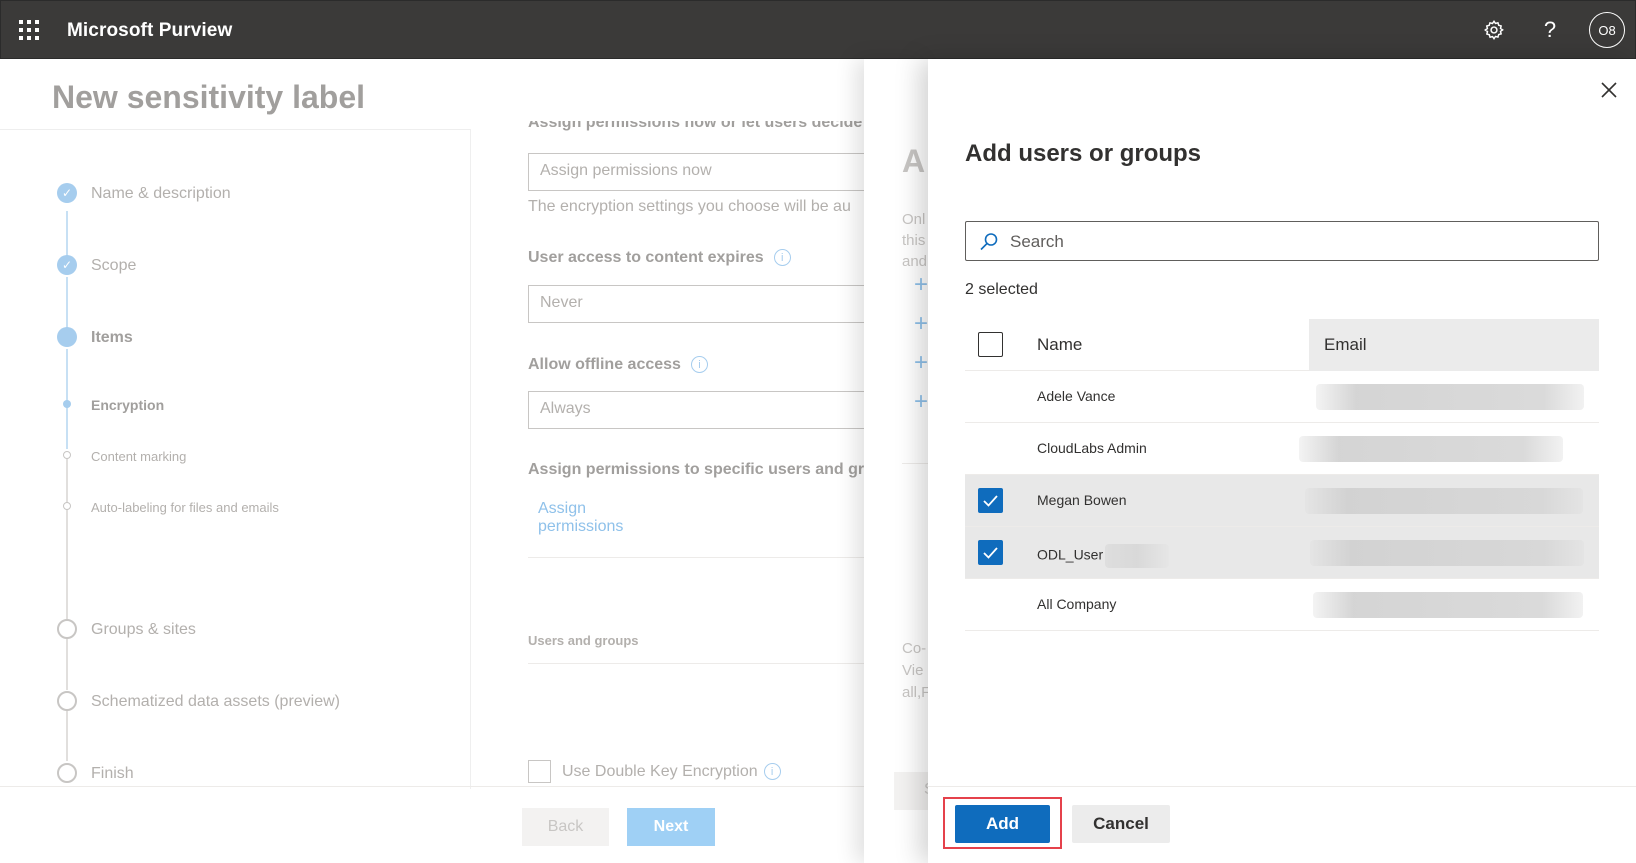  I want to click on wizard-divider, so click(470, 459).